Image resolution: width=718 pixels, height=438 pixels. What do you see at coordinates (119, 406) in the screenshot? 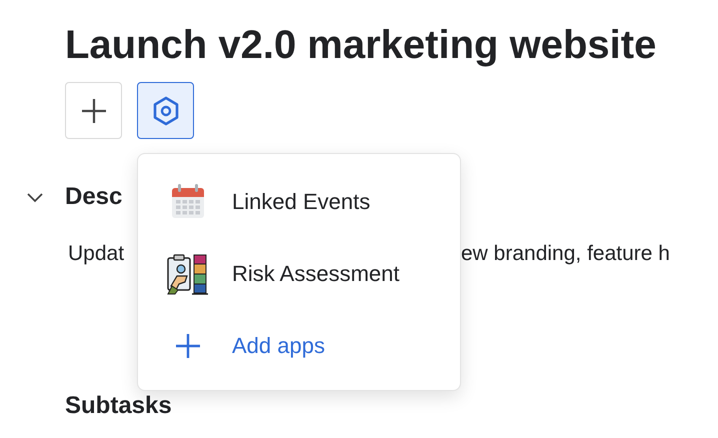
I see `subtasks-heading: Subtasks` at bounding box center [119, 406].